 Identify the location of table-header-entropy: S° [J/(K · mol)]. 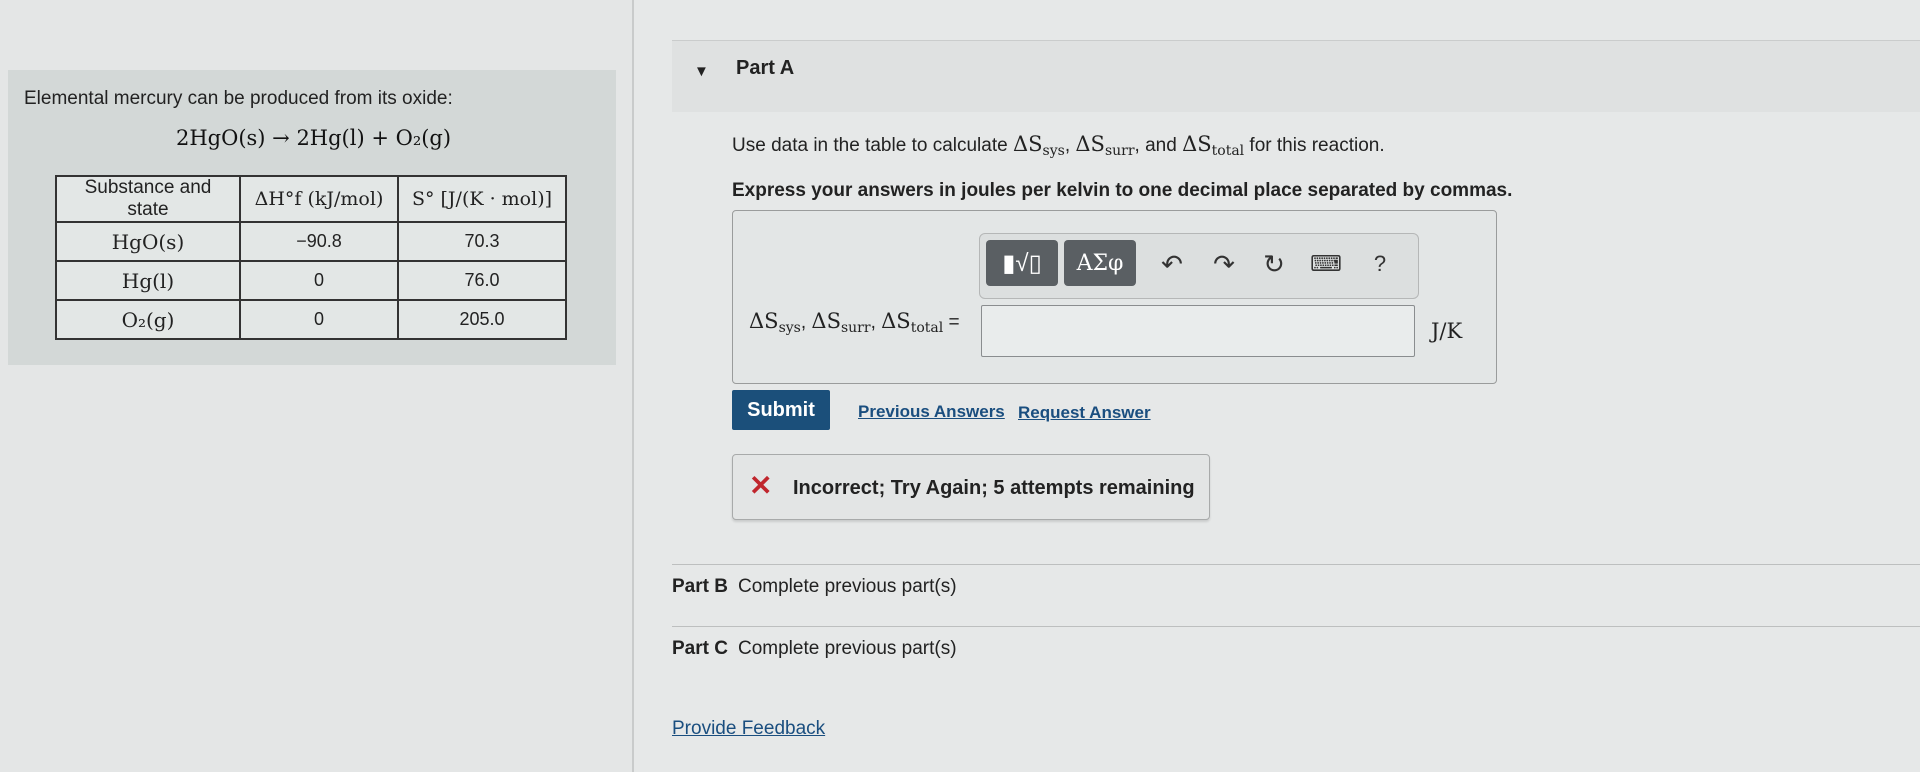
(482, 199).